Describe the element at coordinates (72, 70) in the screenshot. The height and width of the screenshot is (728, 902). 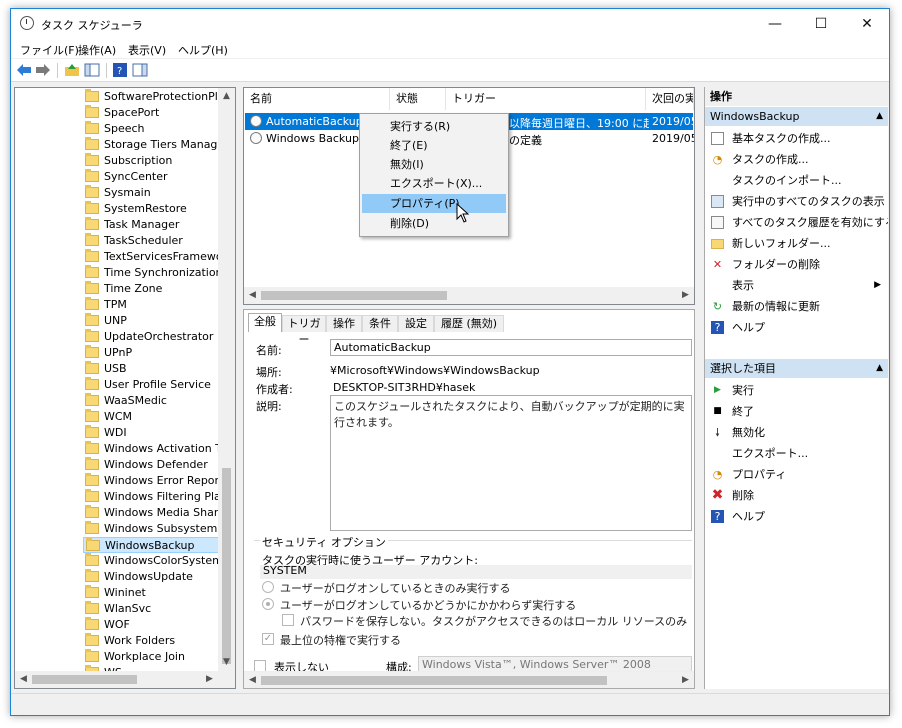
I see `up-folder-icon` at that location.